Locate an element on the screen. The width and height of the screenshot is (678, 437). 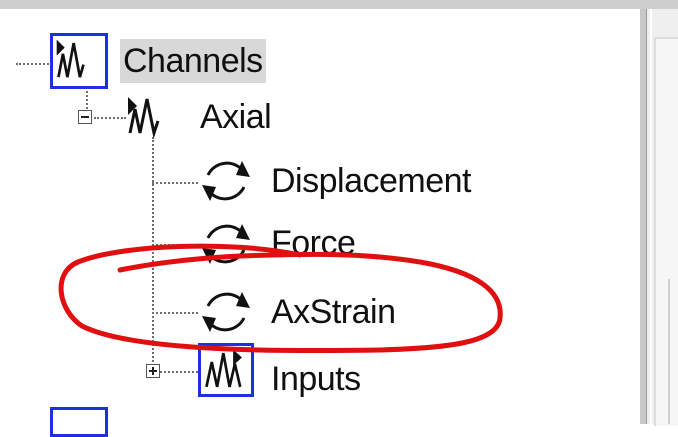
panel-divider is located at coordinates (673, 351).